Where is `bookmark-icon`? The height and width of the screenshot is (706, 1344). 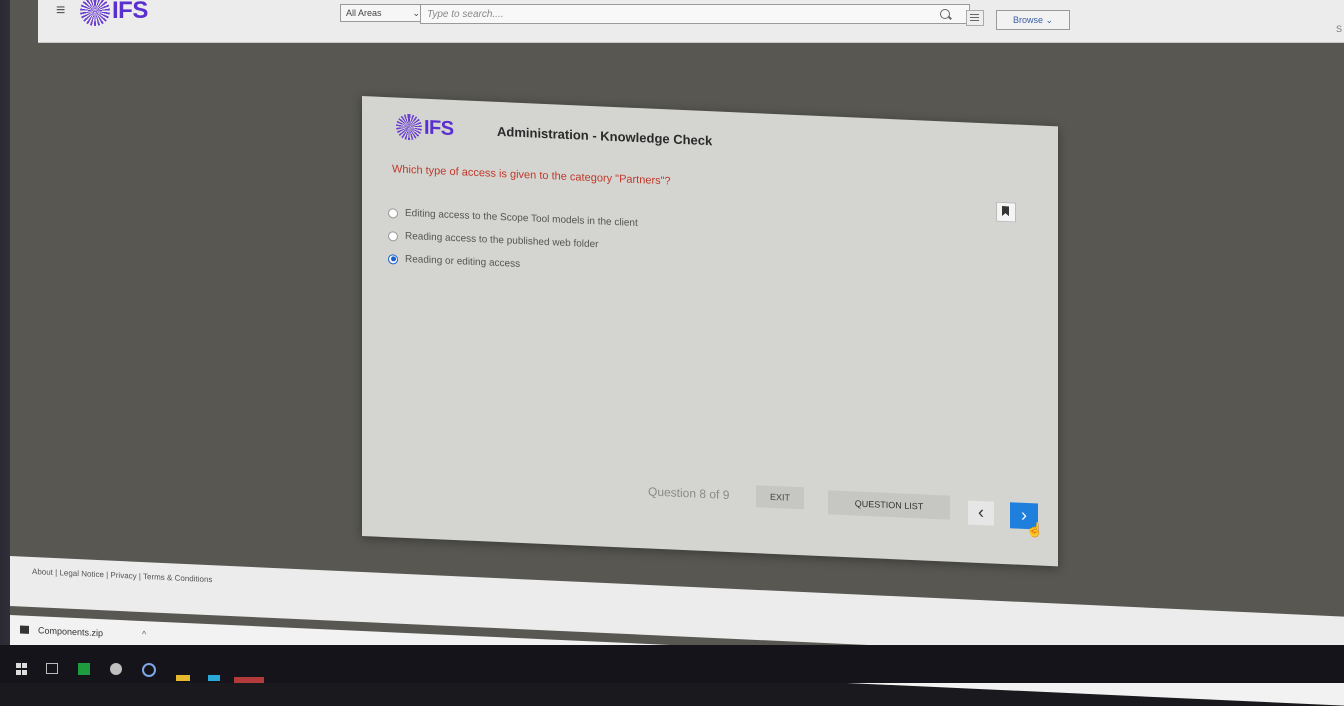 bookmark-icon is located at coordinates (1006, 212).